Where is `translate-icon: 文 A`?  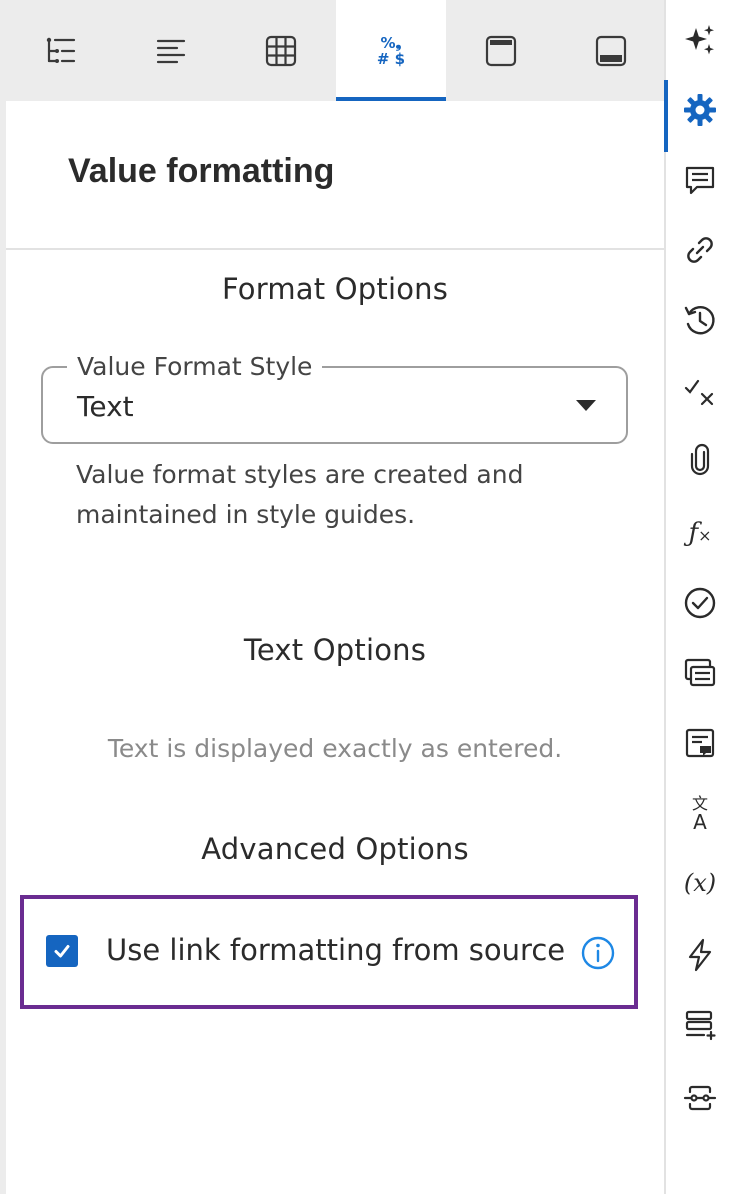
translate-icon: 文 A is located at coordinates (700, 814).